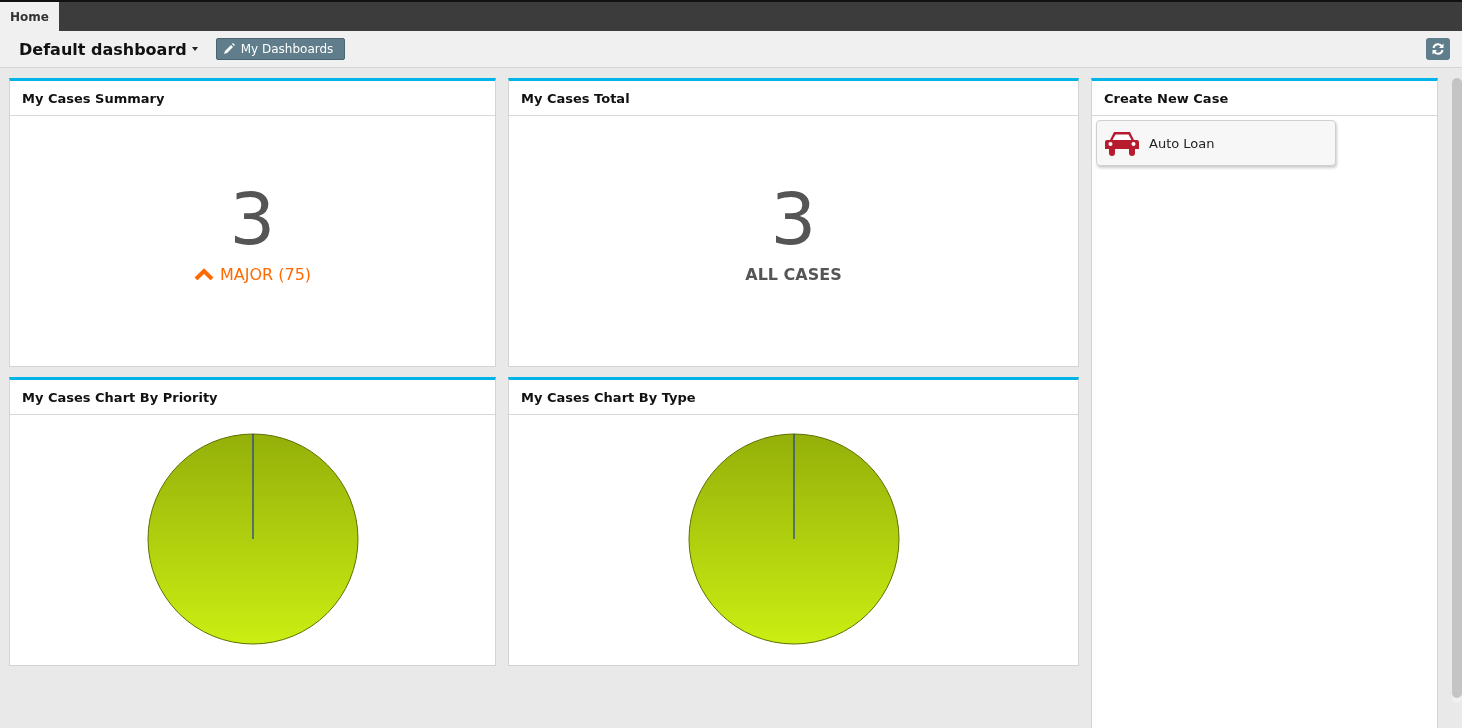  I want to click on refresh-icon, so click(1438, 49).